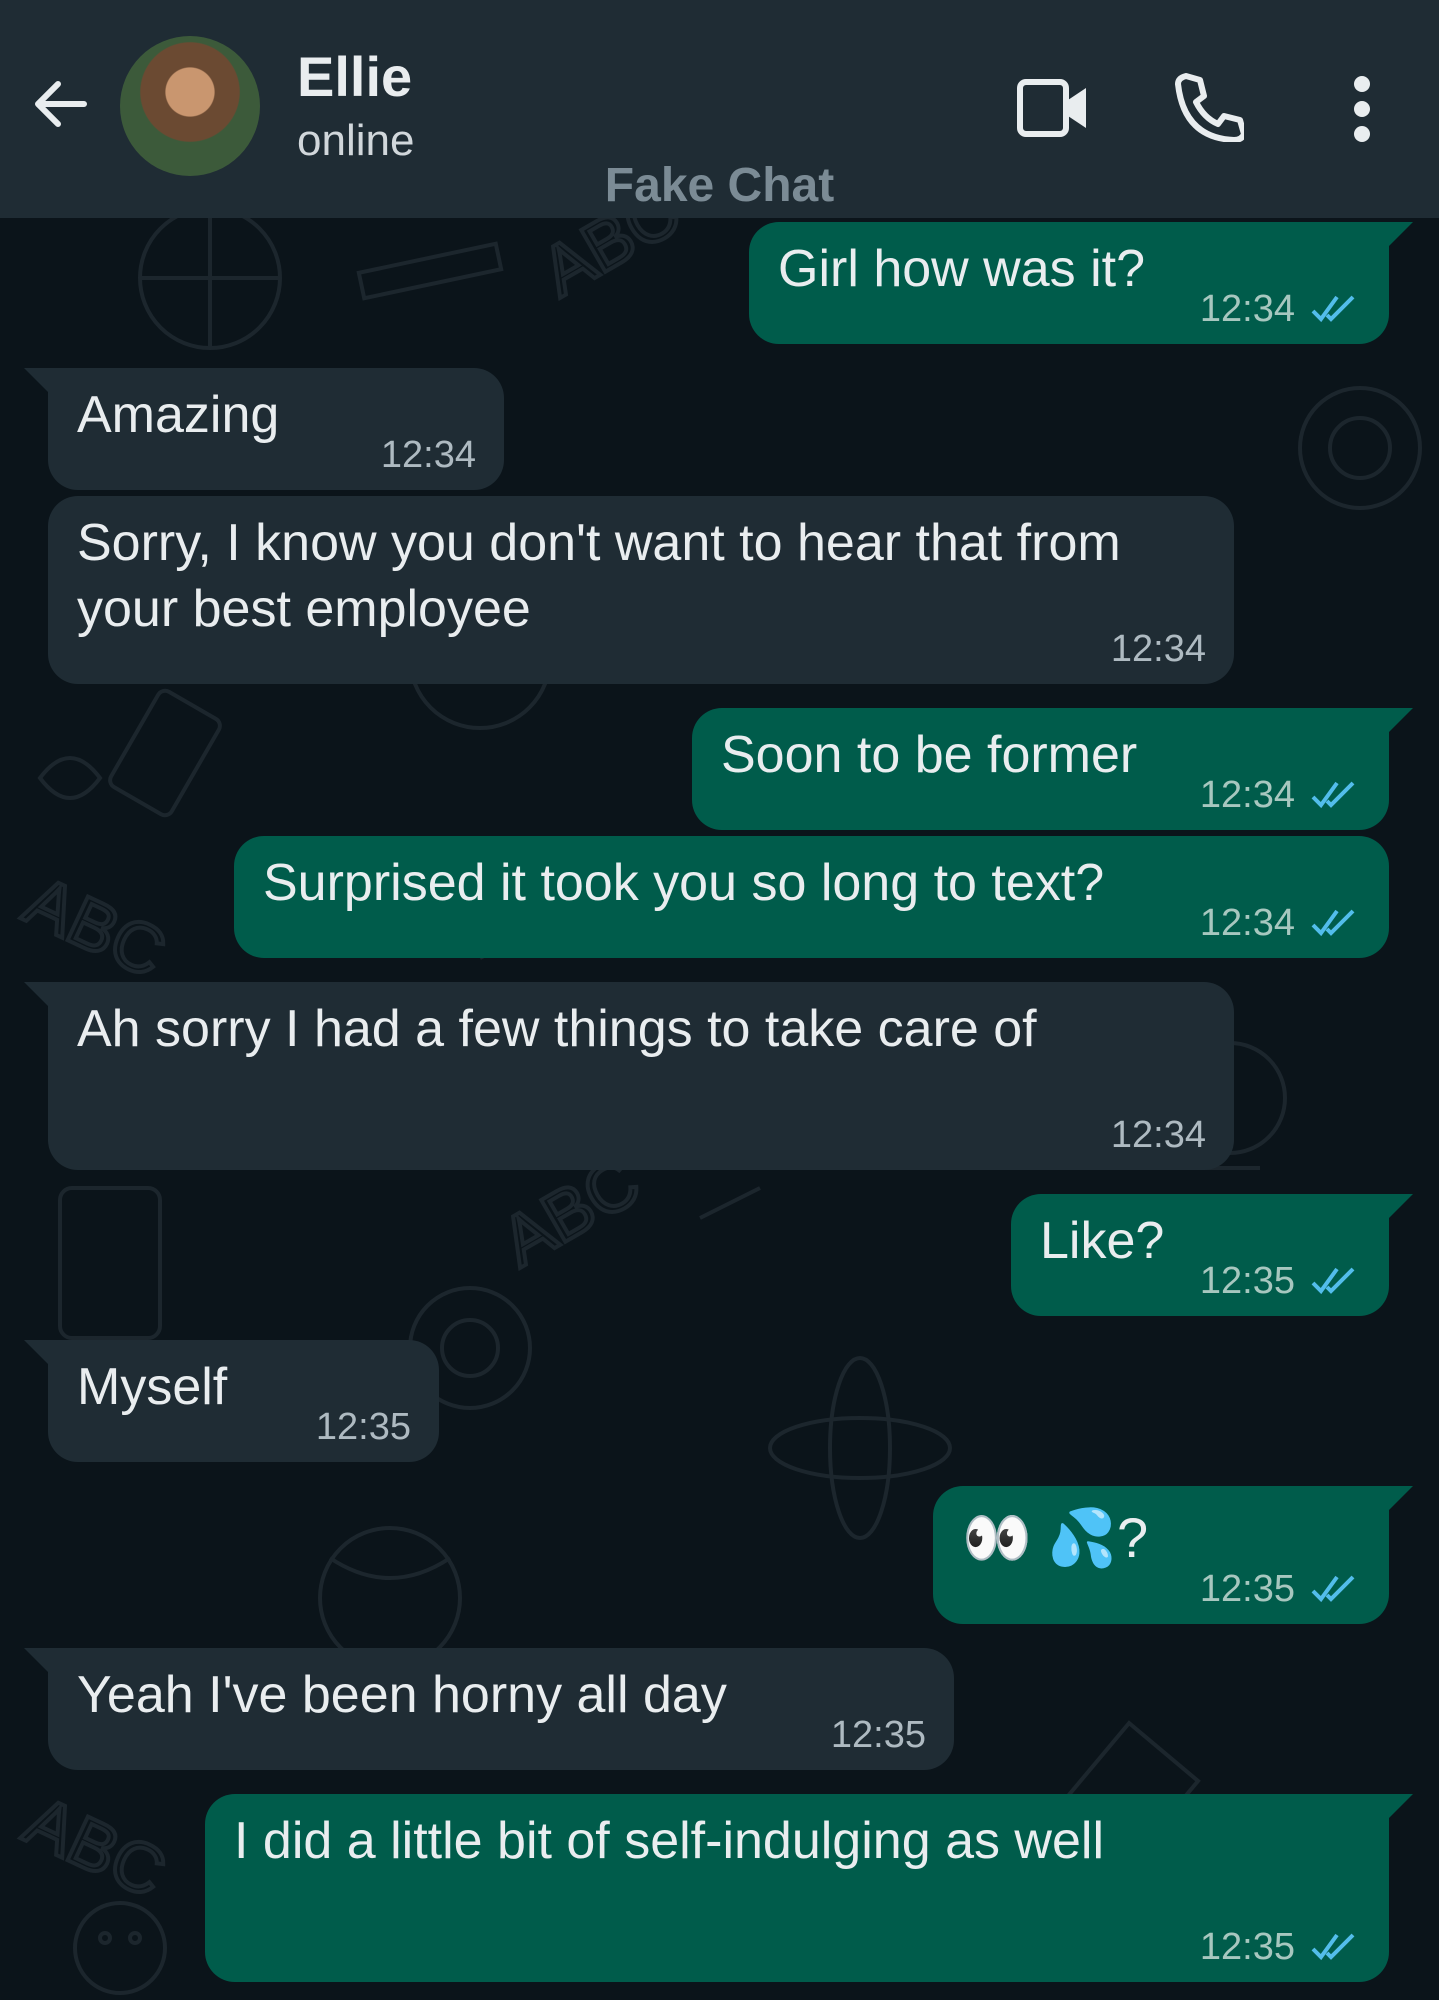 This screenshot has height=2000, width=1439. I want to click on message-text: 👀 💦?, so click(1055, 1537).